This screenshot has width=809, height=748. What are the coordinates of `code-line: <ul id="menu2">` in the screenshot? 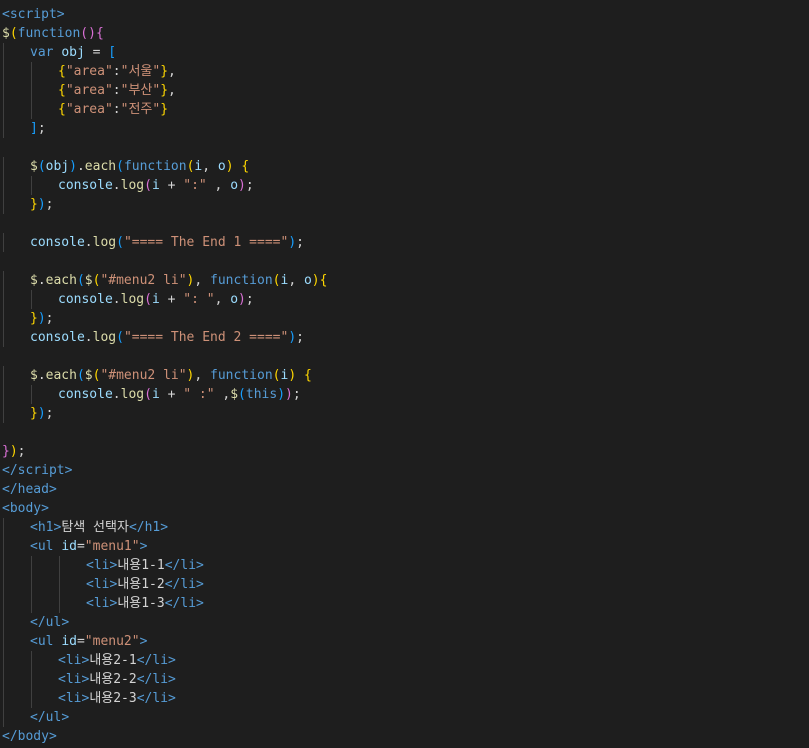 It's located at (405, 641).